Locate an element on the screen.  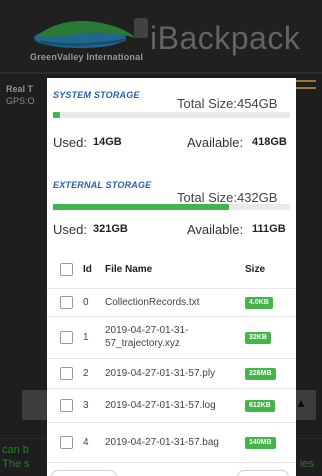
external-used-value: 321GB is located at coordinates (110, 229).